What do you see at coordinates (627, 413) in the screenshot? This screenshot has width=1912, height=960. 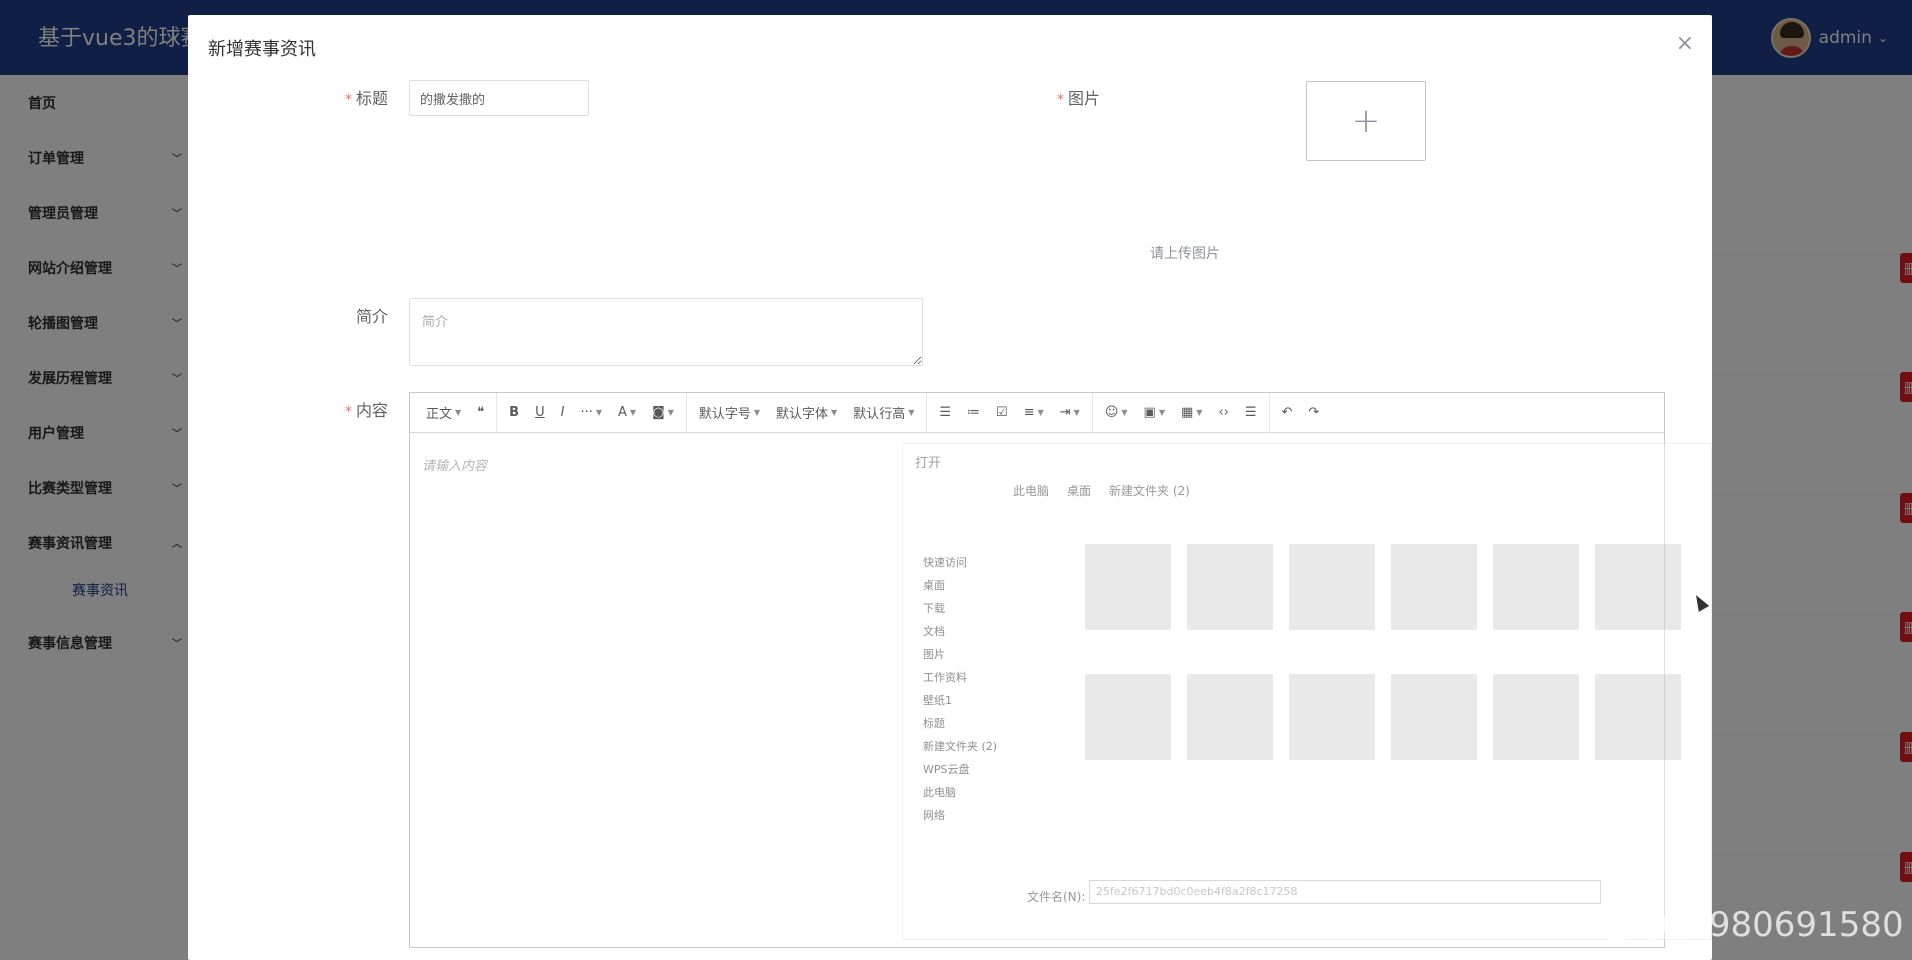 I see `font-color-icon: A ▼` at bounding box center [627, 413].